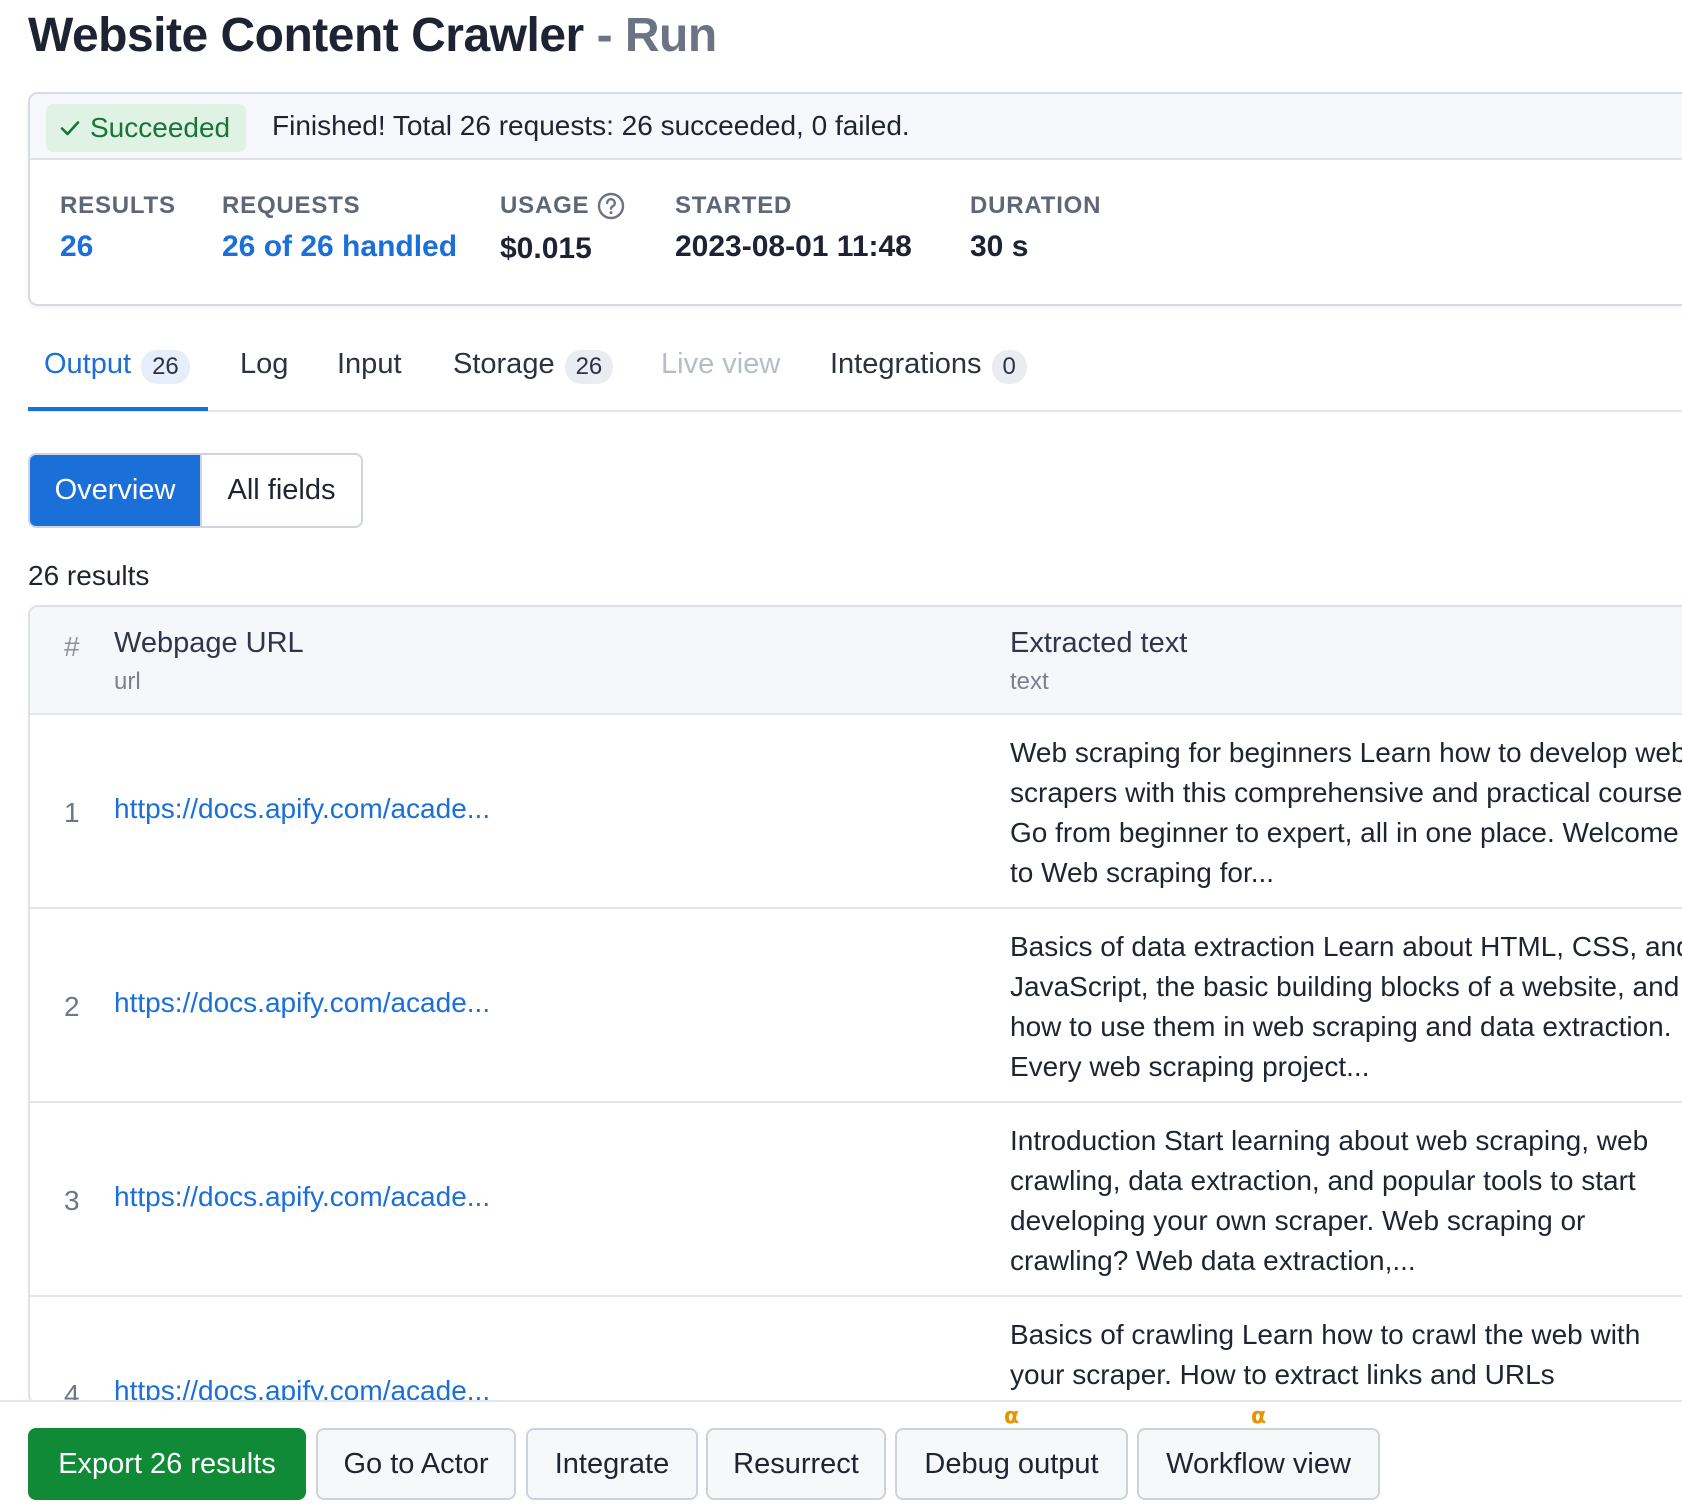  What do you see at coordinates (670, 35) in the screenshot?
I see `title-suffix: Run` at bounding box center [670, 35].